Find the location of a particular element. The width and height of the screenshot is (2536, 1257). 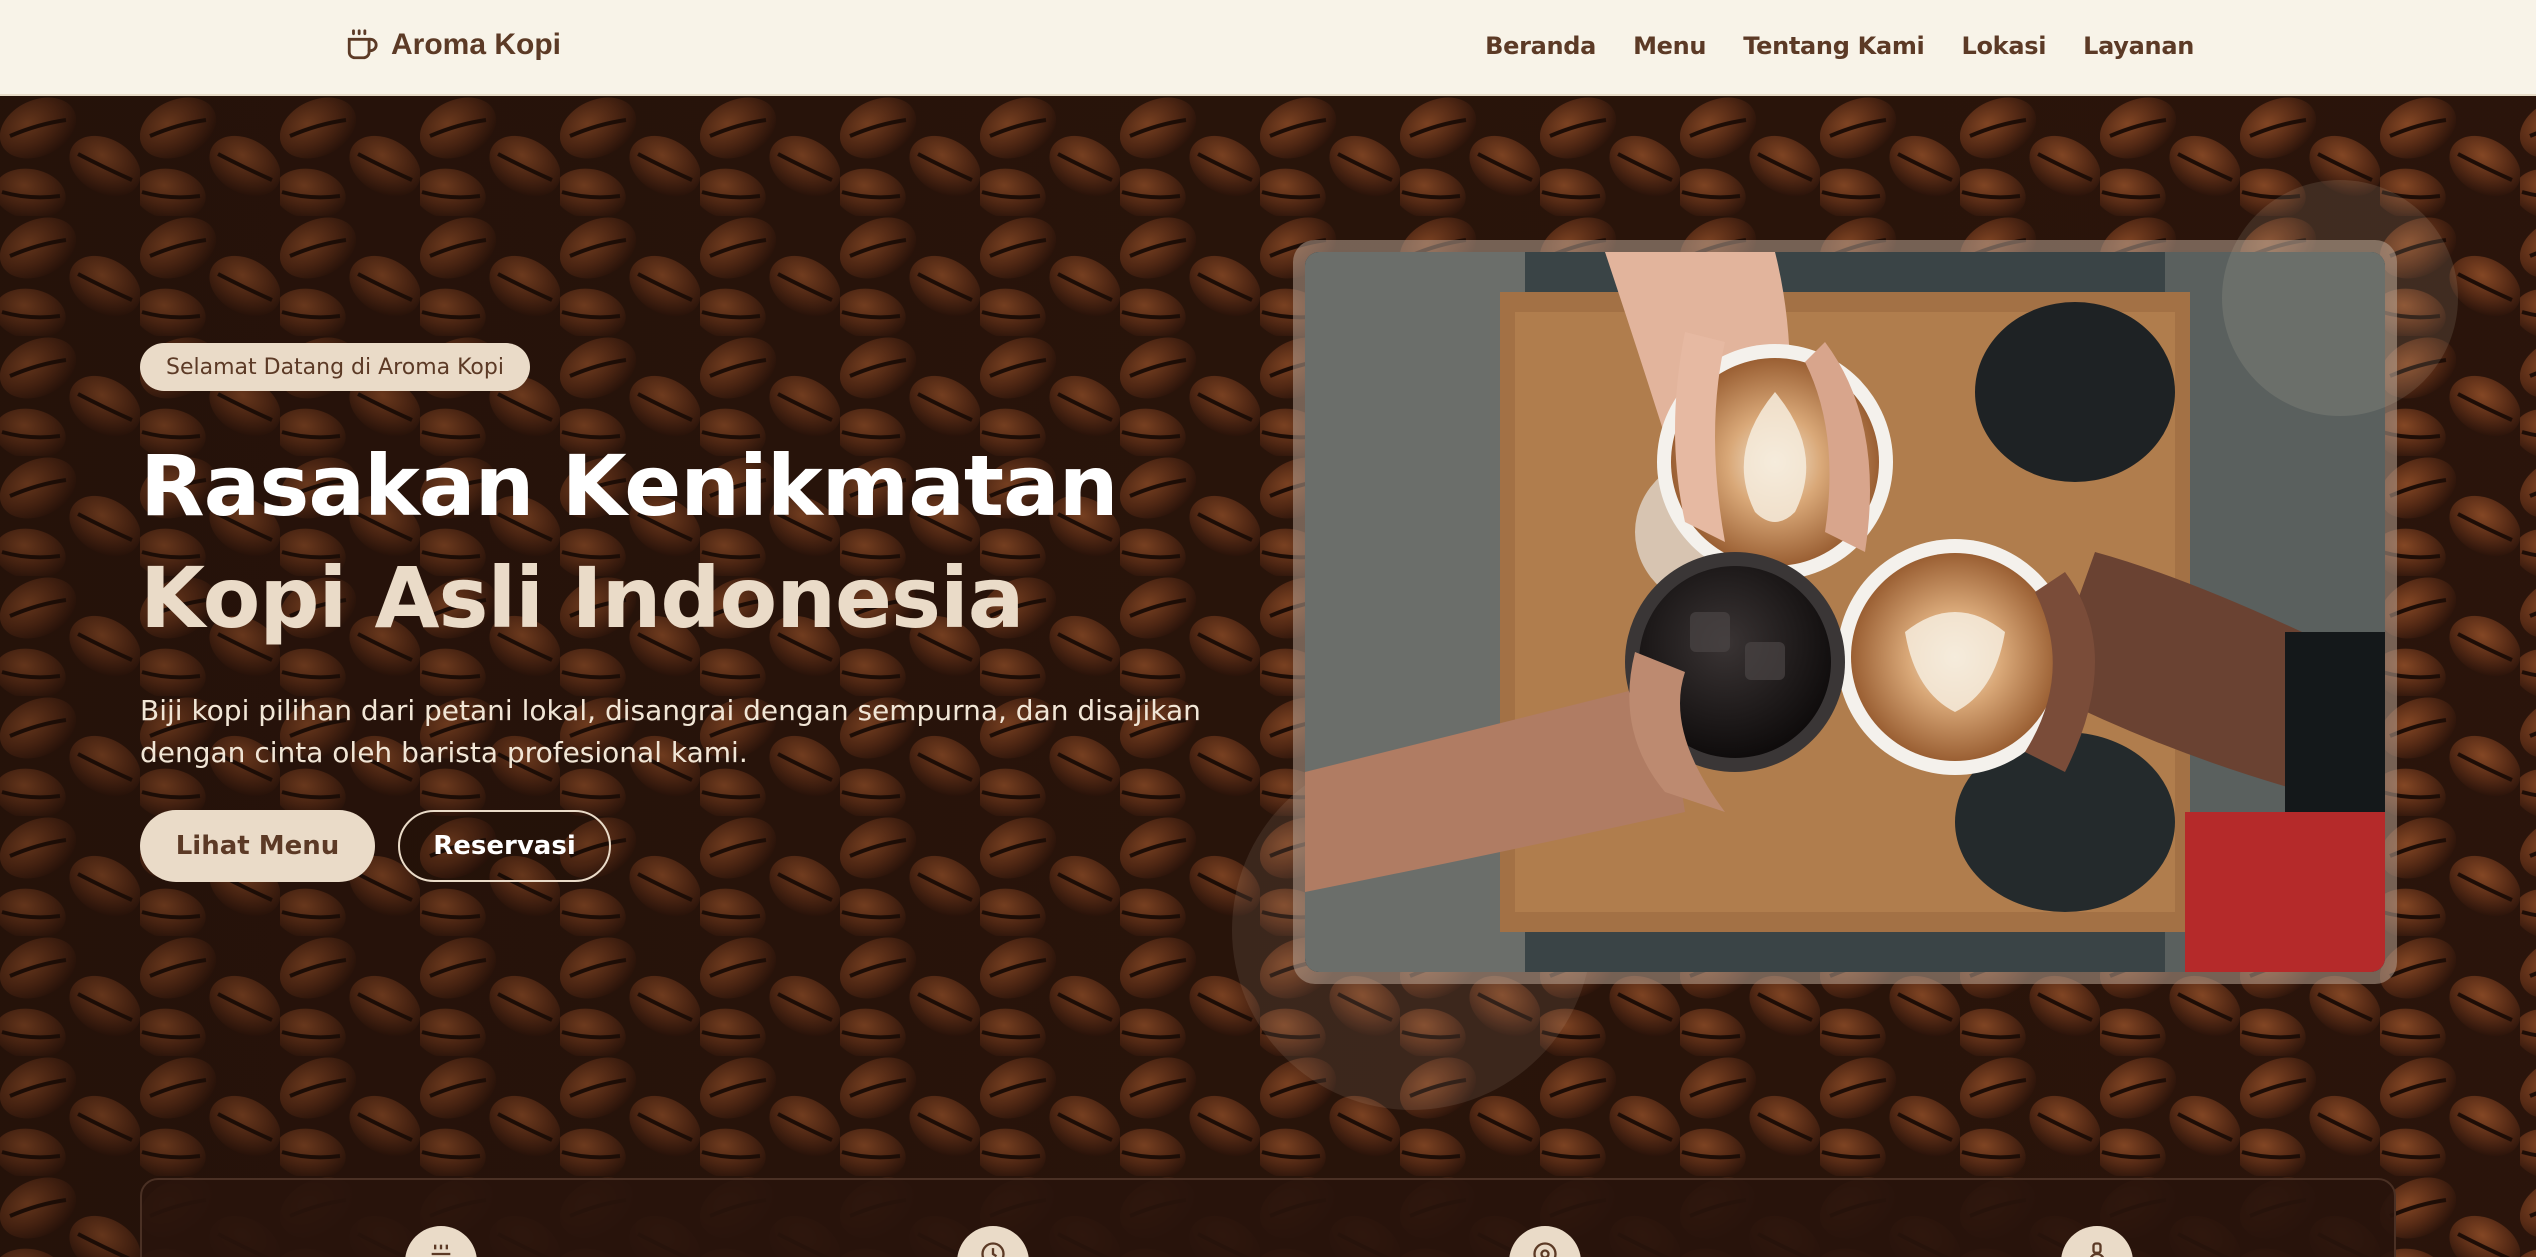

reservation-button: Reservasi is located at coordinates (504, 846).